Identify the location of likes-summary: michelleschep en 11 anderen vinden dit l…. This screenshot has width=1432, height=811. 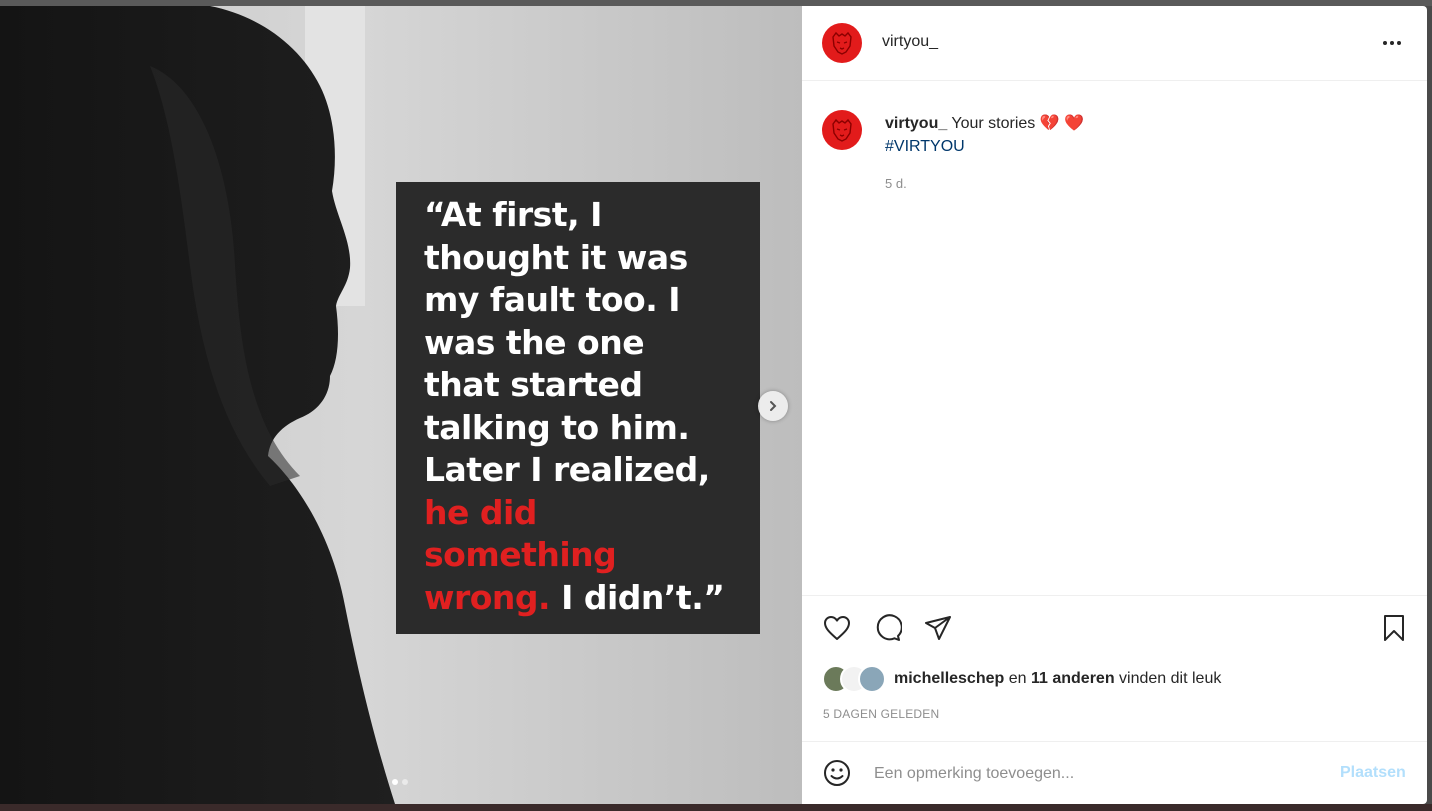
(1021, 679).